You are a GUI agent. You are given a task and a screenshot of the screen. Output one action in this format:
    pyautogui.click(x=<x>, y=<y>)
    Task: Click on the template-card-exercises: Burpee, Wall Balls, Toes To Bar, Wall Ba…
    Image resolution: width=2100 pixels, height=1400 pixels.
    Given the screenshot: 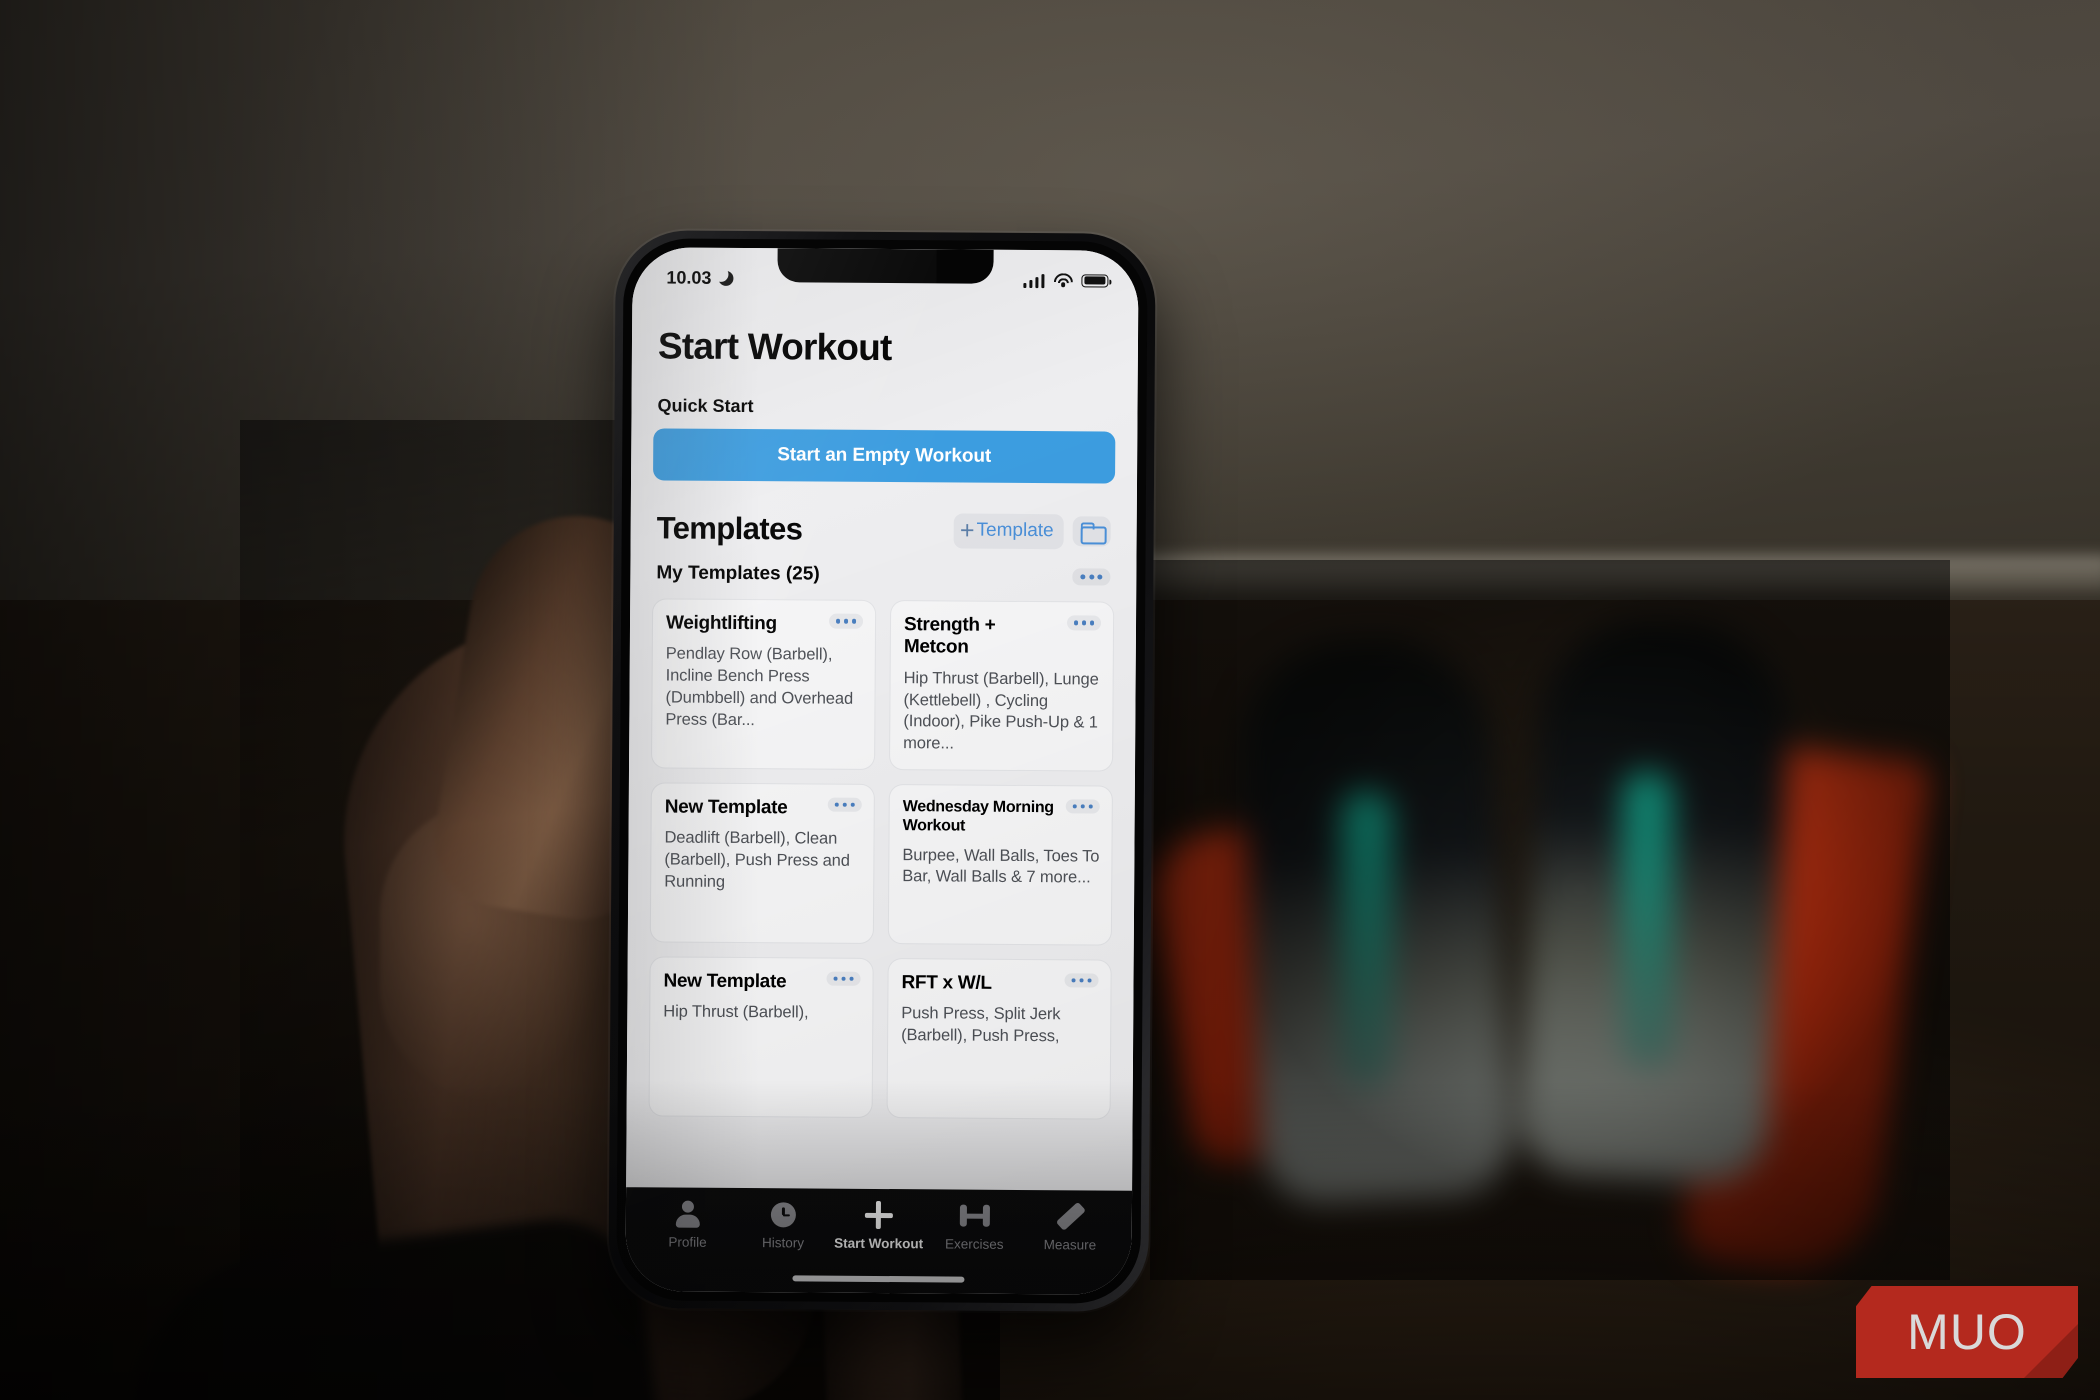 What is the action you would take?
    pyautogui.click(x=1001, y=866)
    